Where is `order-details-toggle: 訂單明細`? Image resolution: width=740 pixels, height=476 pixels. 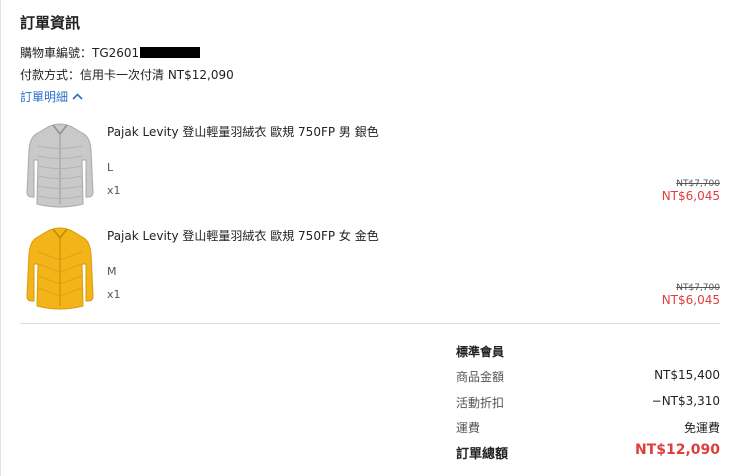 order-details-toggle: 訂單明細 is located at coordinates (51, 96).